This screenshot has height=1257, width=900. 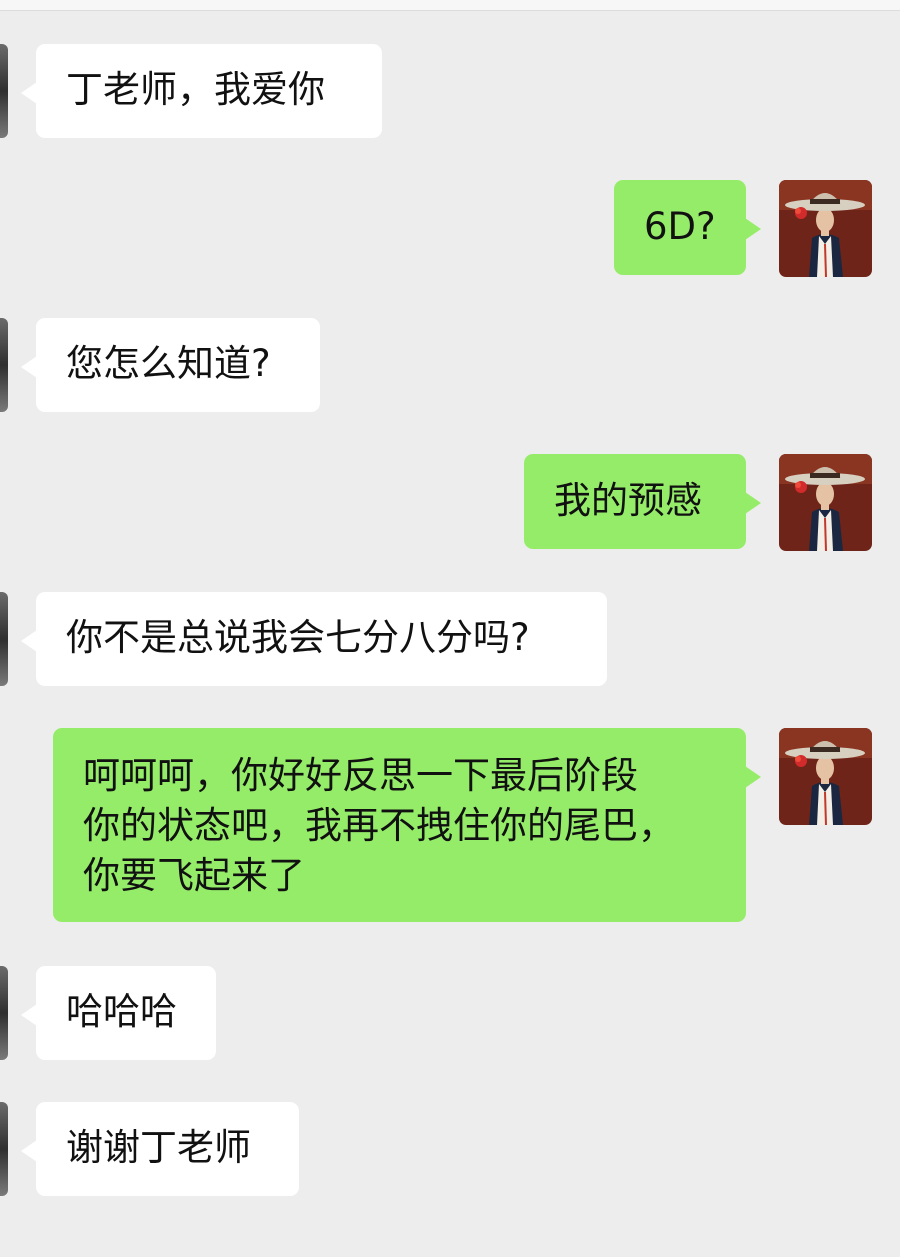 I want to click on message-text: 哈哈哈, so click(x=121, y=1011).